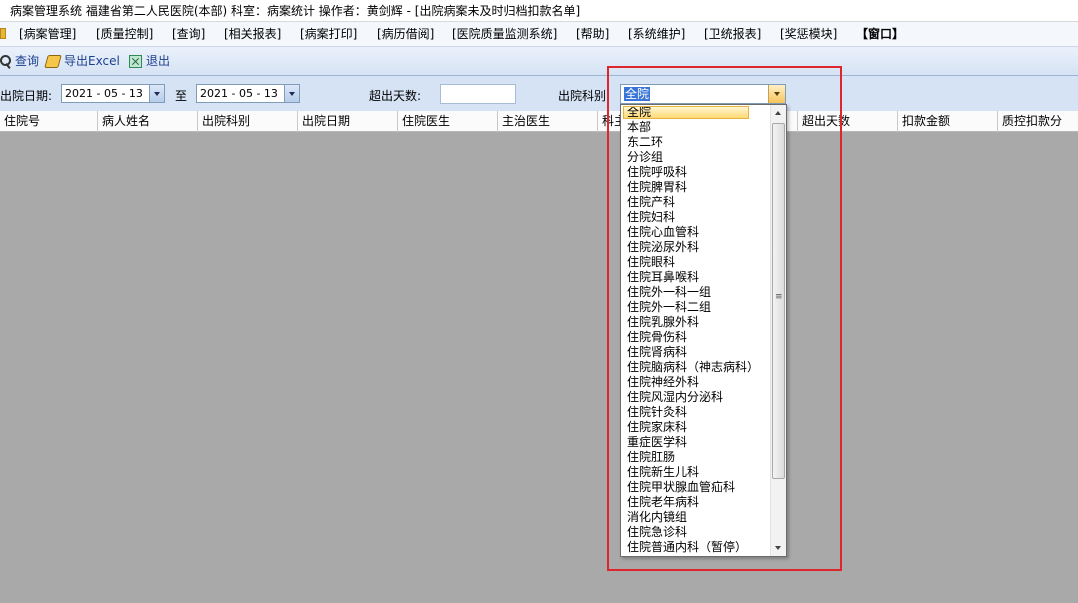 The image size is (1078, 603). I want to click on dept-option: 住院老年病科, so click(695, 502).